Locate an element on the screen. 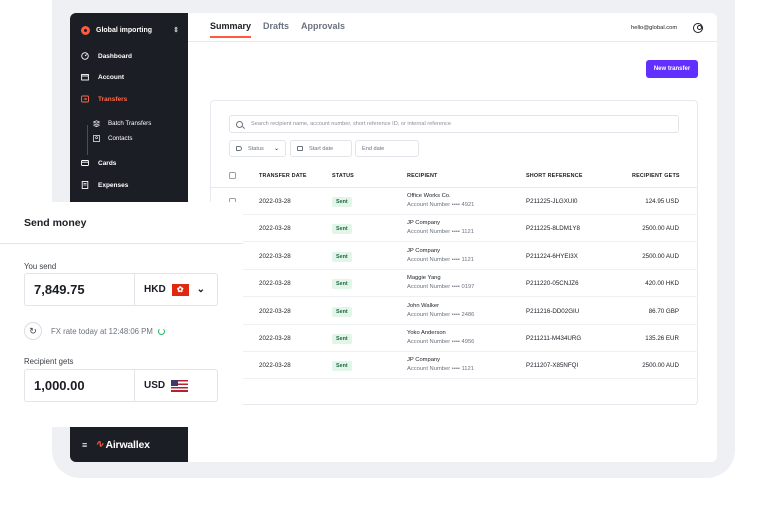 This screenshot has width=768, height=507. sidebar-item-label: Dashboard is located at coordinates (115, 56).